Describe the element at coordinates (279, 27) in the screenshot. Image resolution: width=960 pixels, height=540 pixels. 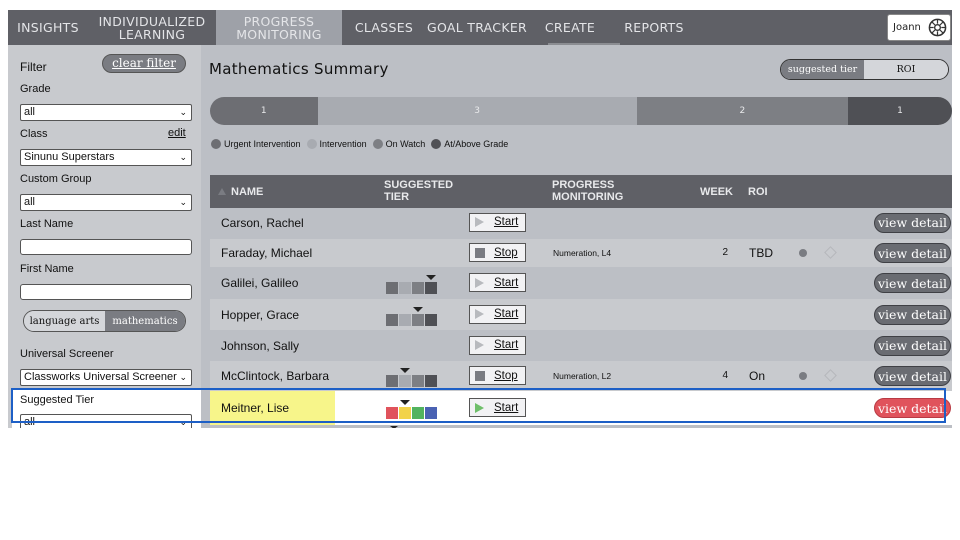
I see `nav-progress-monitoring: PROGRESS MONITORING` at that location.